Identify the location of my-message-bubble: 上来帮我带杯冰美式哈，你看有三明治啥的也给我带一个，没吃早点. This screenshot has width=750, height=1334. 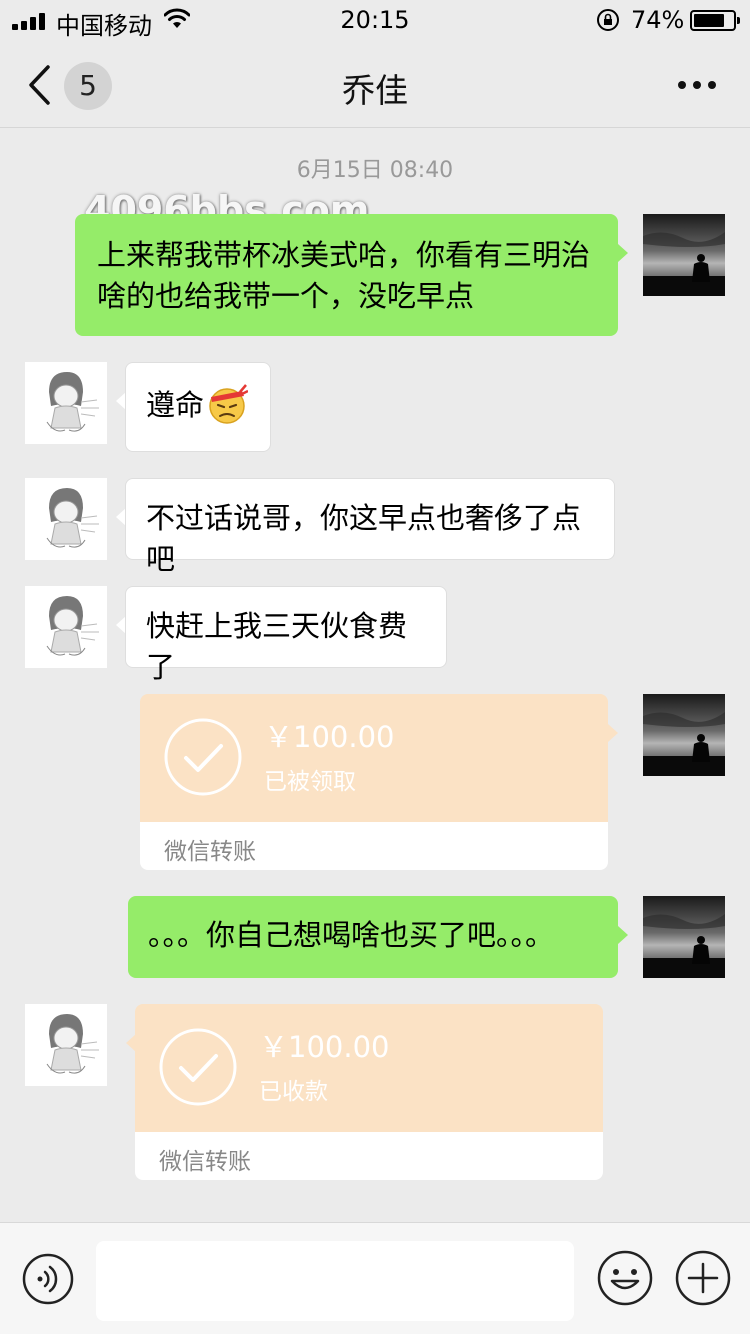
(346, 275).